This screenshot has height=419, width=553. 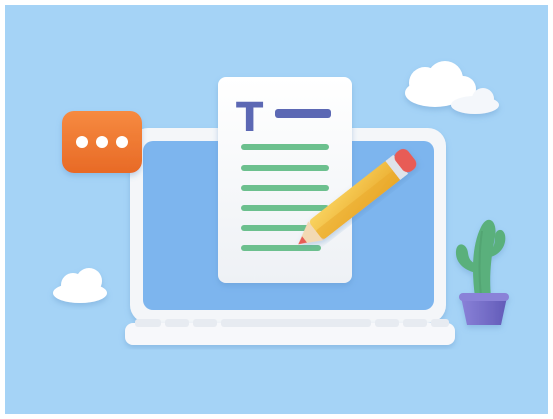 I want to click on document-icon: T, so click(x=285, y=180).